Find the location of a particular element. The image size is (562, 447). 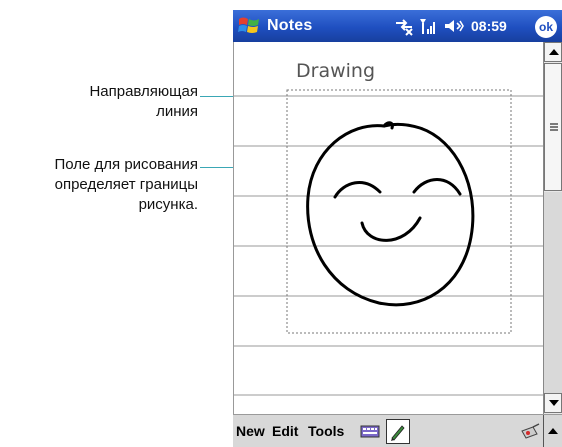

smiley-face-drawing is located at coordinates (390, 214).